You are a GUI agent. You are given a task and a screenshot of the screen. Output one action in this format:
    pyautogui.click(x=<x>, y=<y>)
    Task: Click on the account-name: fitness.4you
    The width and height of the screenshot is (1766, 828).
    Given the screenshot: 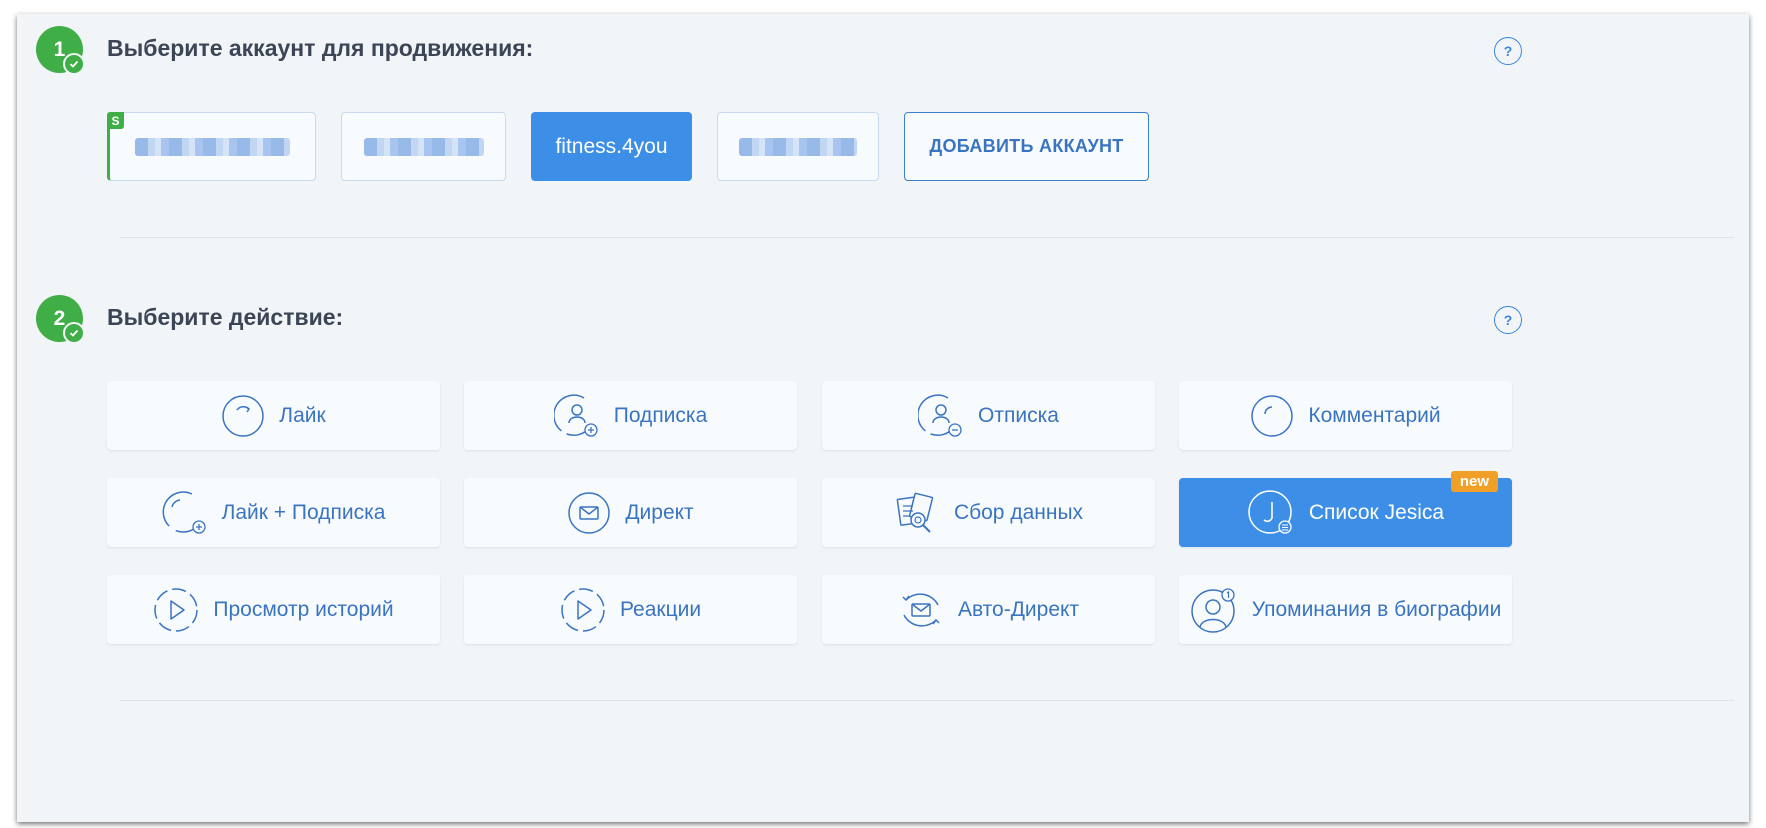 What is the action you would take?
    pyautogui.click(x=611, y=146)
    